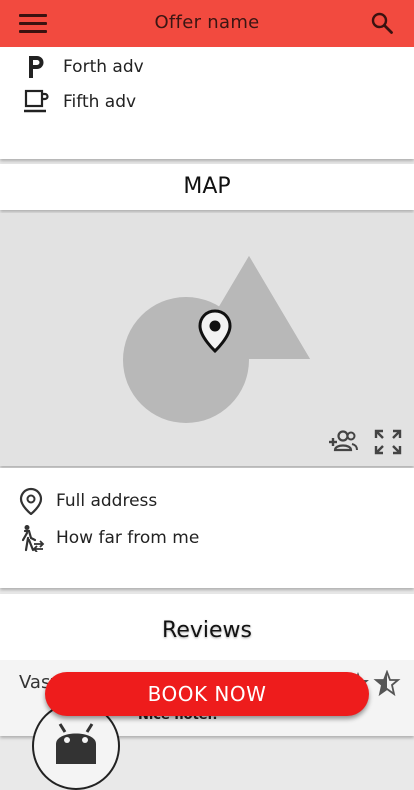  I want to click on map-header: MAP, so click(207, 187).